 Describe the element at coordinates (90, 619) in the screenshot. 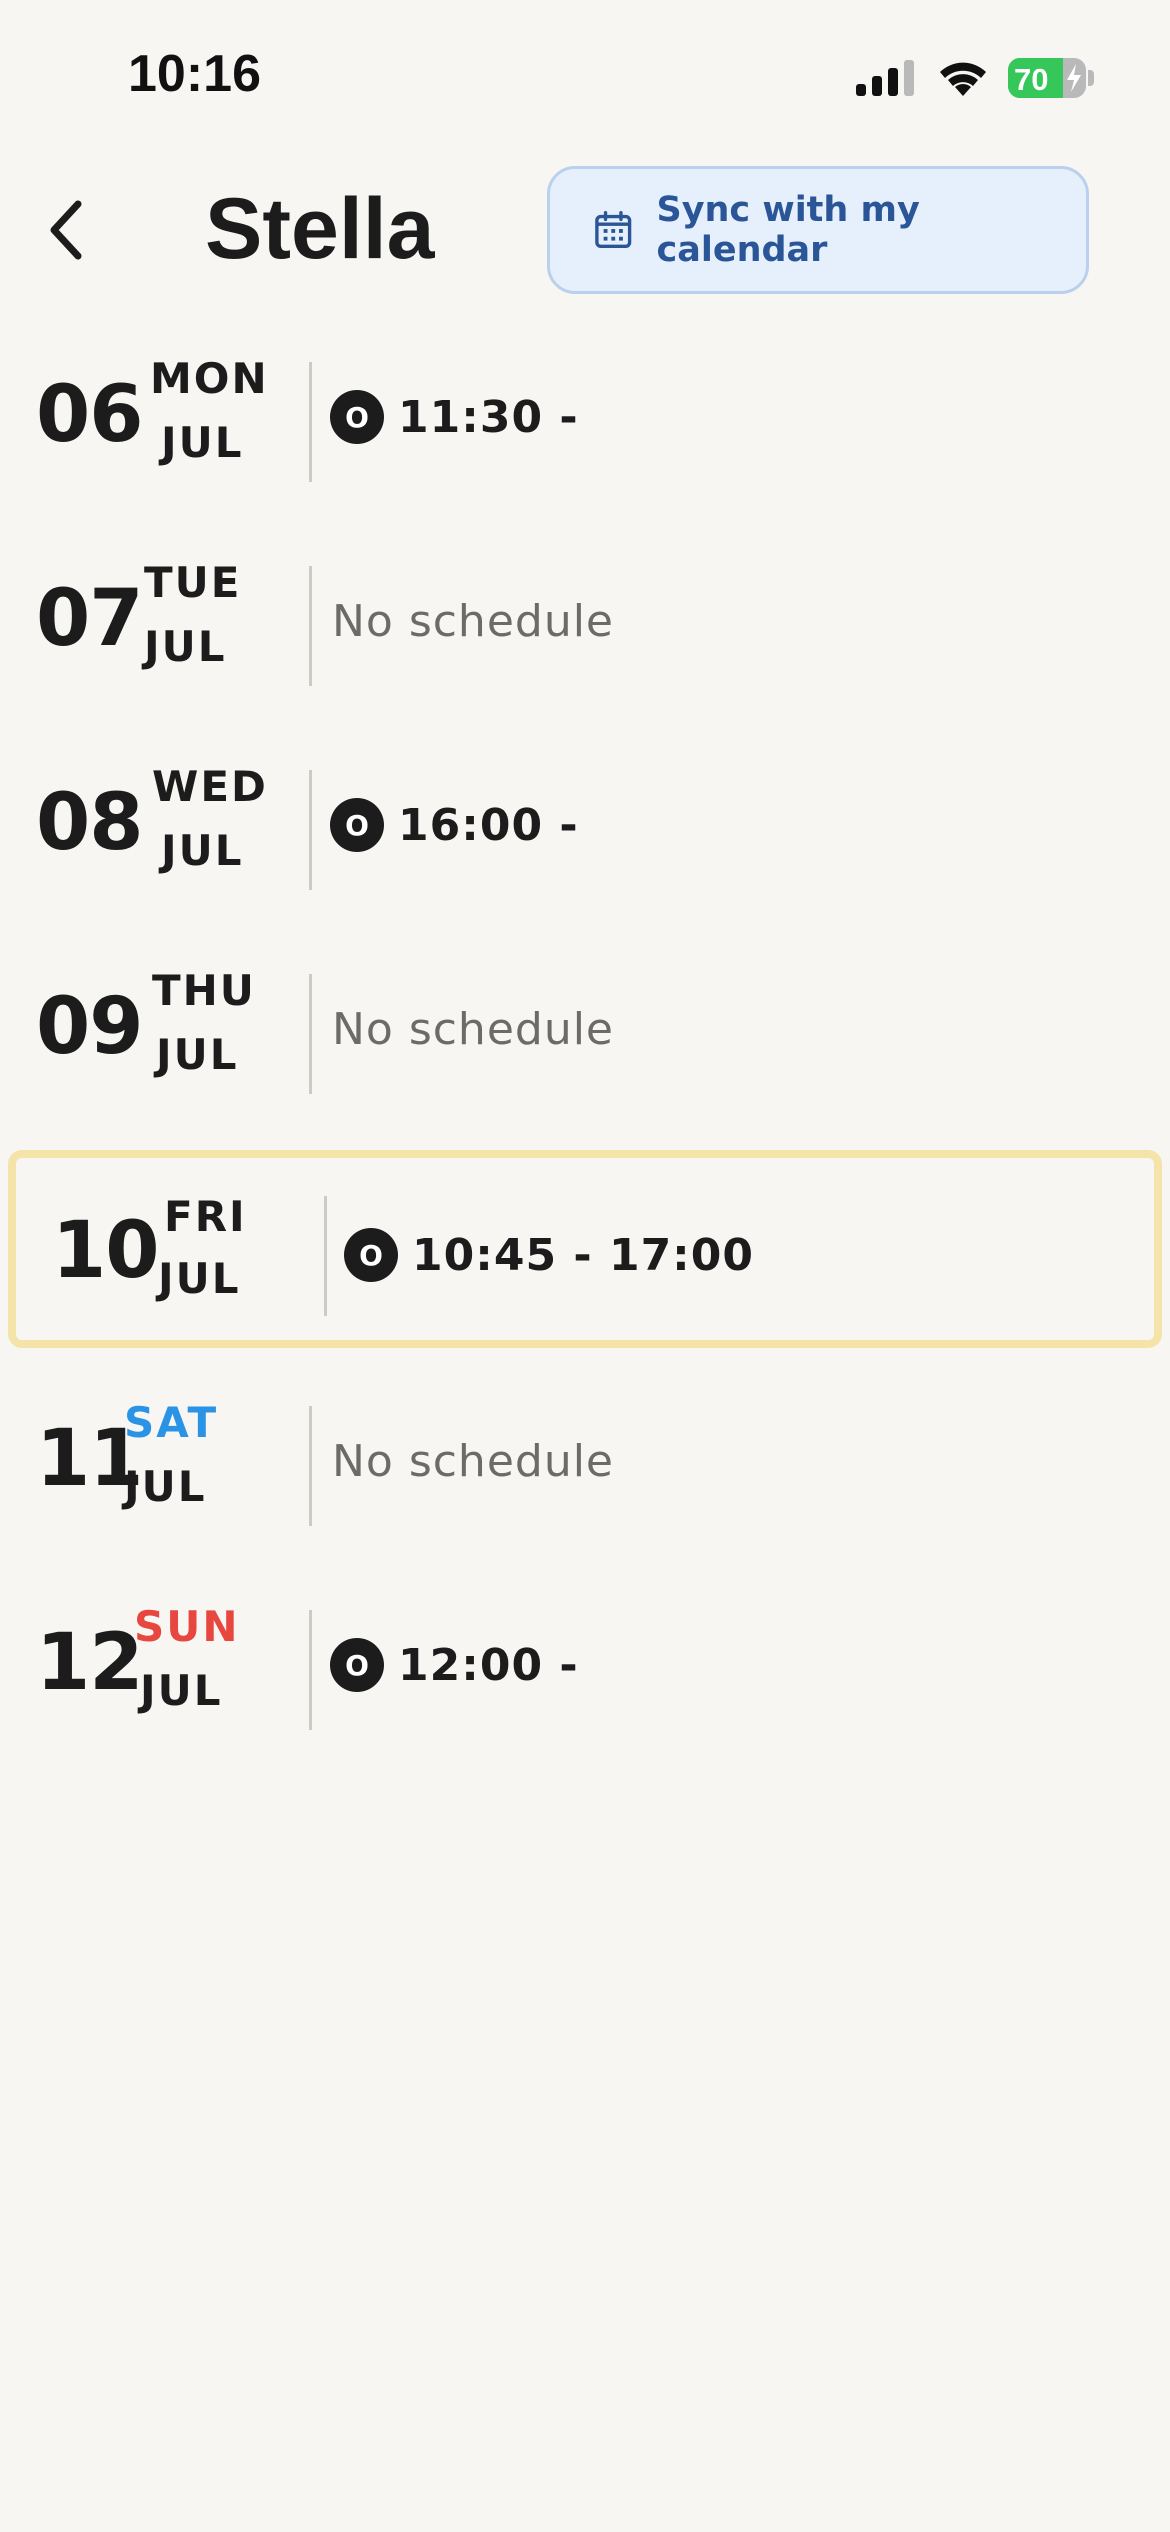

I see `day-number: 07` at that location.